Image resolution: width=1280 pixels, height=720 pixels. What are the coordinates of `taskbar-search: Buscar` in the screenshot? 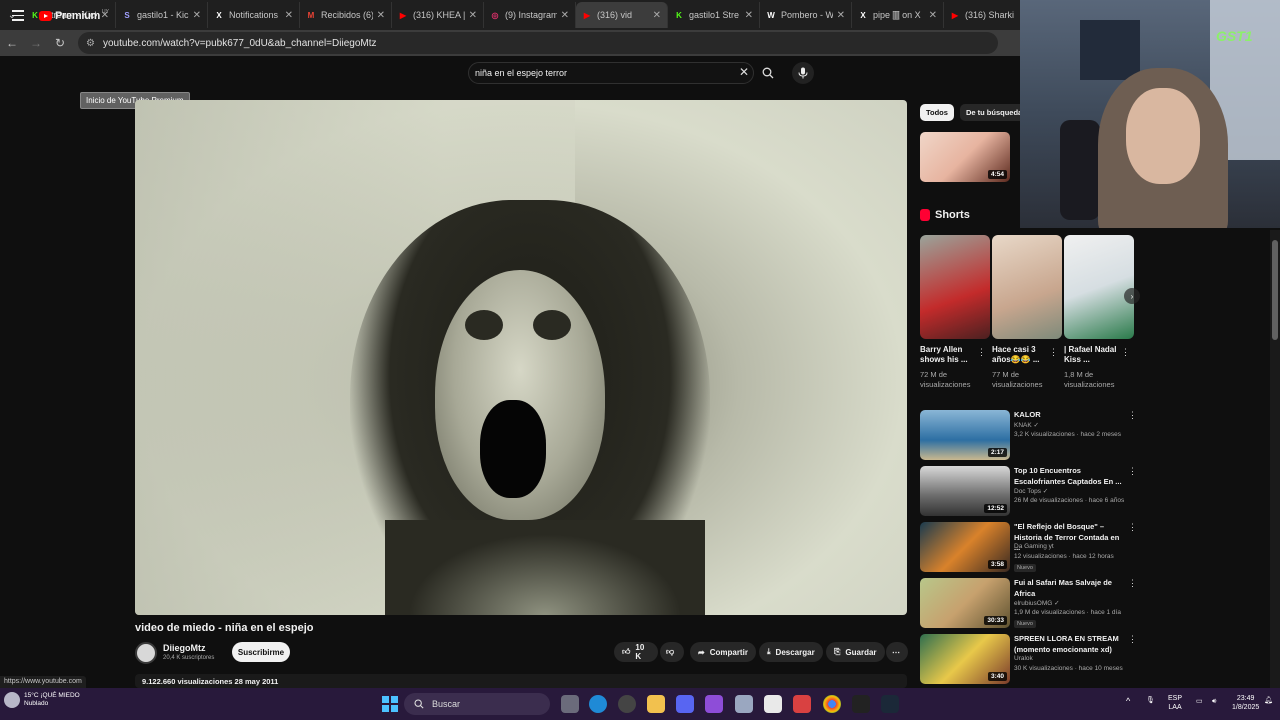 It's located at (477, 704).